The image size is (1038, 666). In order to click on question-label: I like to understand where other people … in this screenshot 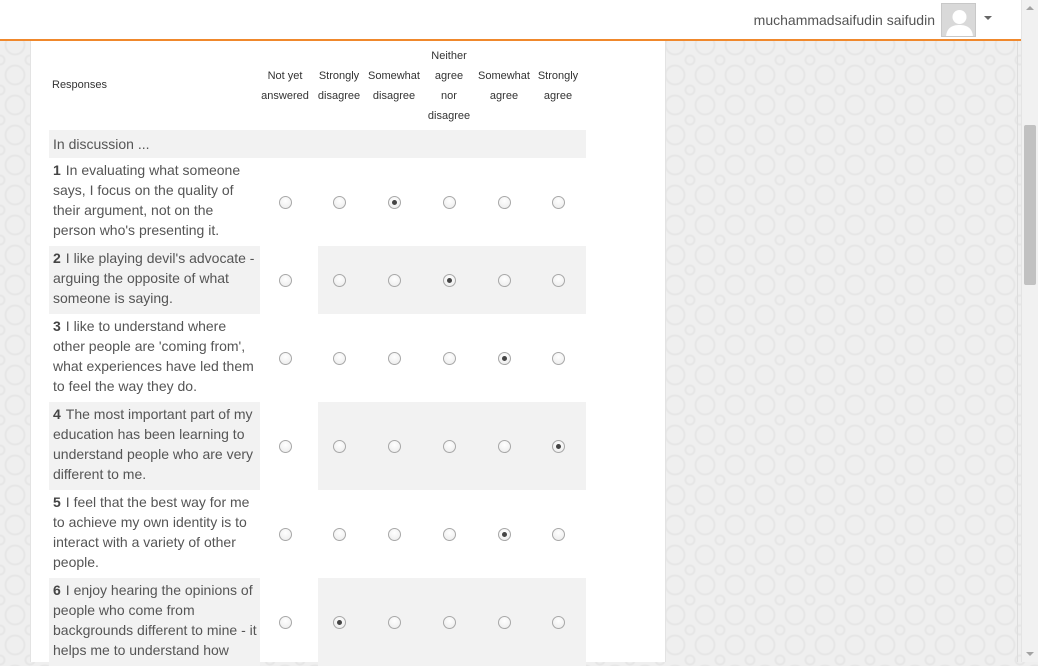, I will do `click(153, 356)`.